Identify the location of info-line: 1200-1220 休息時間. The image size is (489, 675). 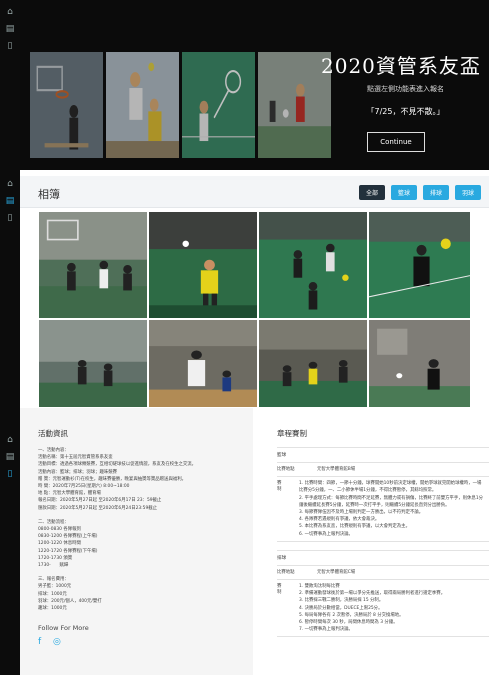
(59, 544).